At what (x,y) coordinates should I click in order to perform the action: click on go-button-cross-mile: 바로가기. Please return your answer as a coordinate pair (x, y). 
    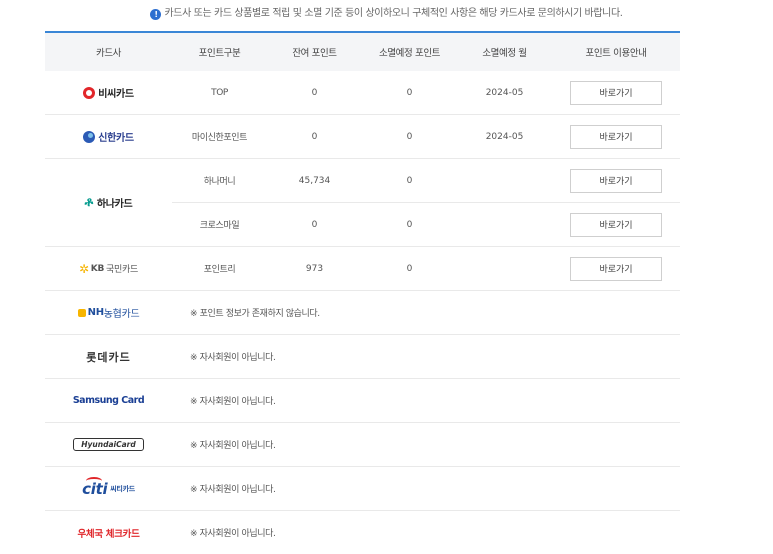
    Looking at the image, I should click on (616, 224).